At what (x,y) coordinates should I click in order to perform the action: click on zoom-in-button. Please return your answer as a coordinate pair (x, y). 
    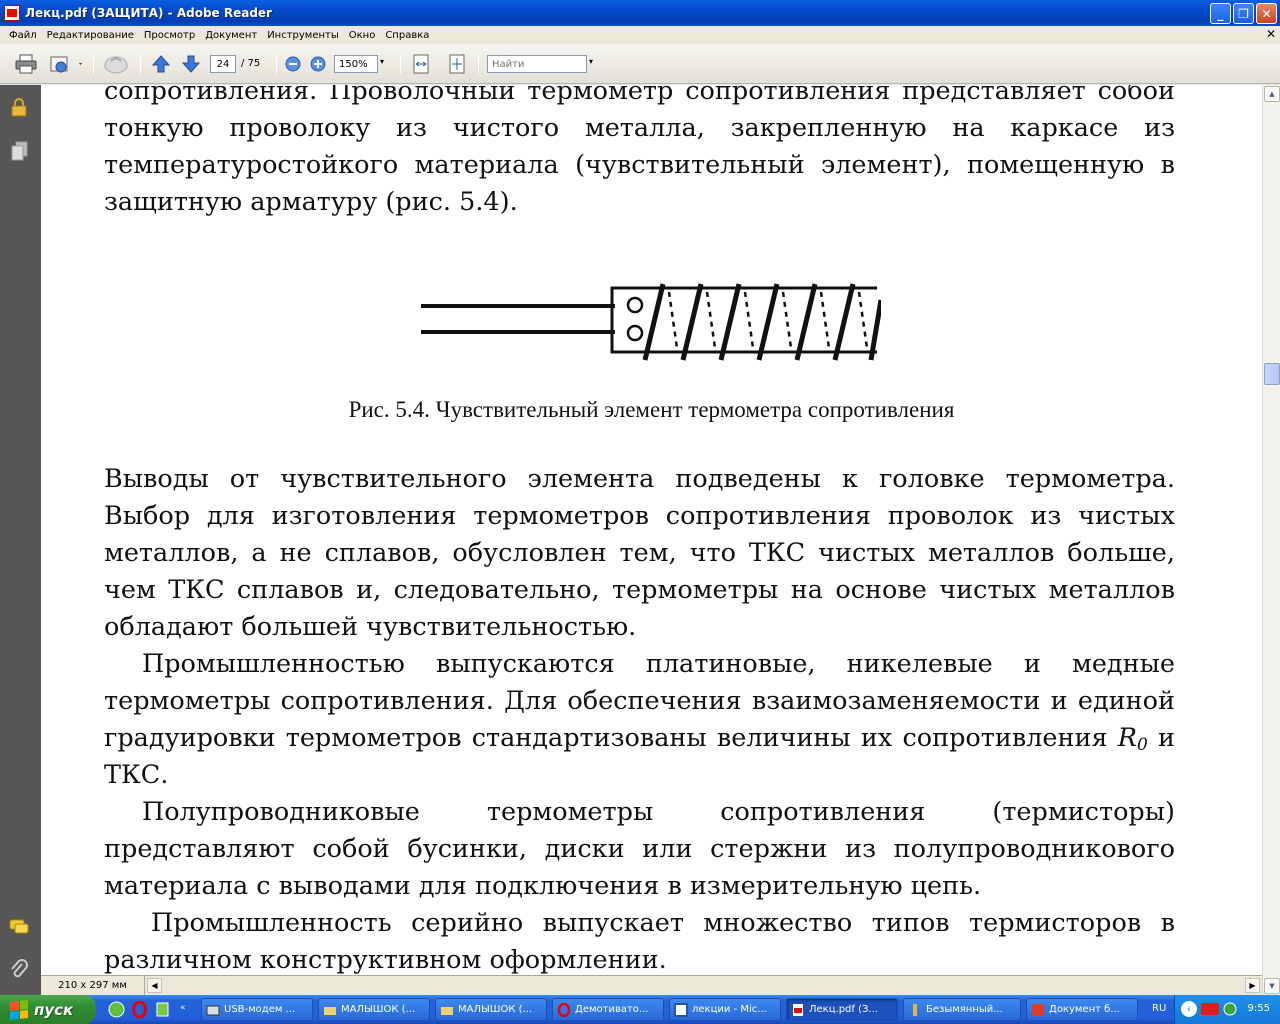
    Looking at the image, I should click on (318, 64).